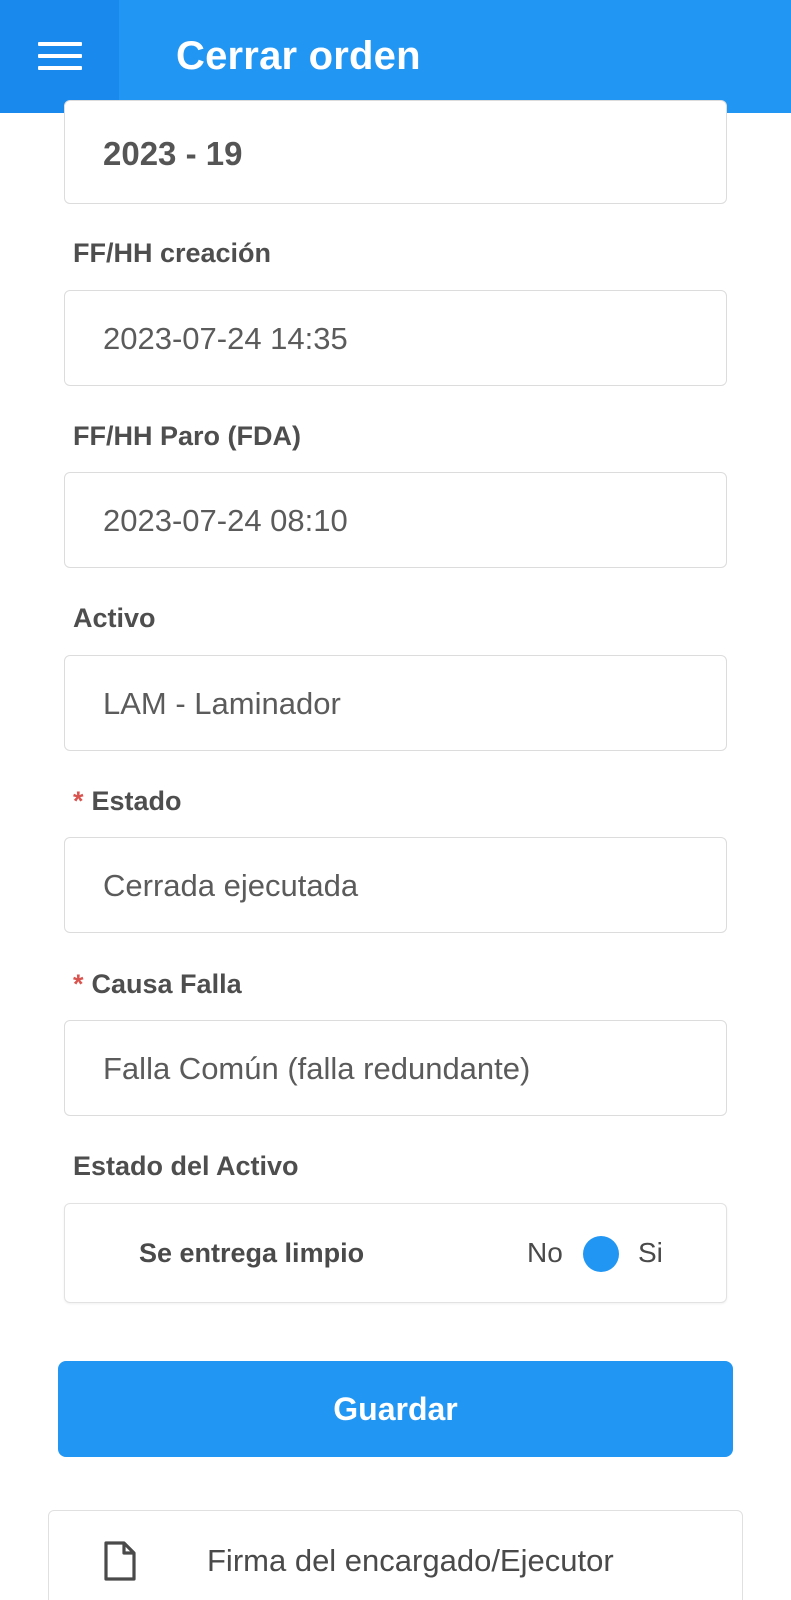 The image size is (791, 1600). I want to click on stop-datetime-field: 2023-07-24 08:10, so click(395, 520).